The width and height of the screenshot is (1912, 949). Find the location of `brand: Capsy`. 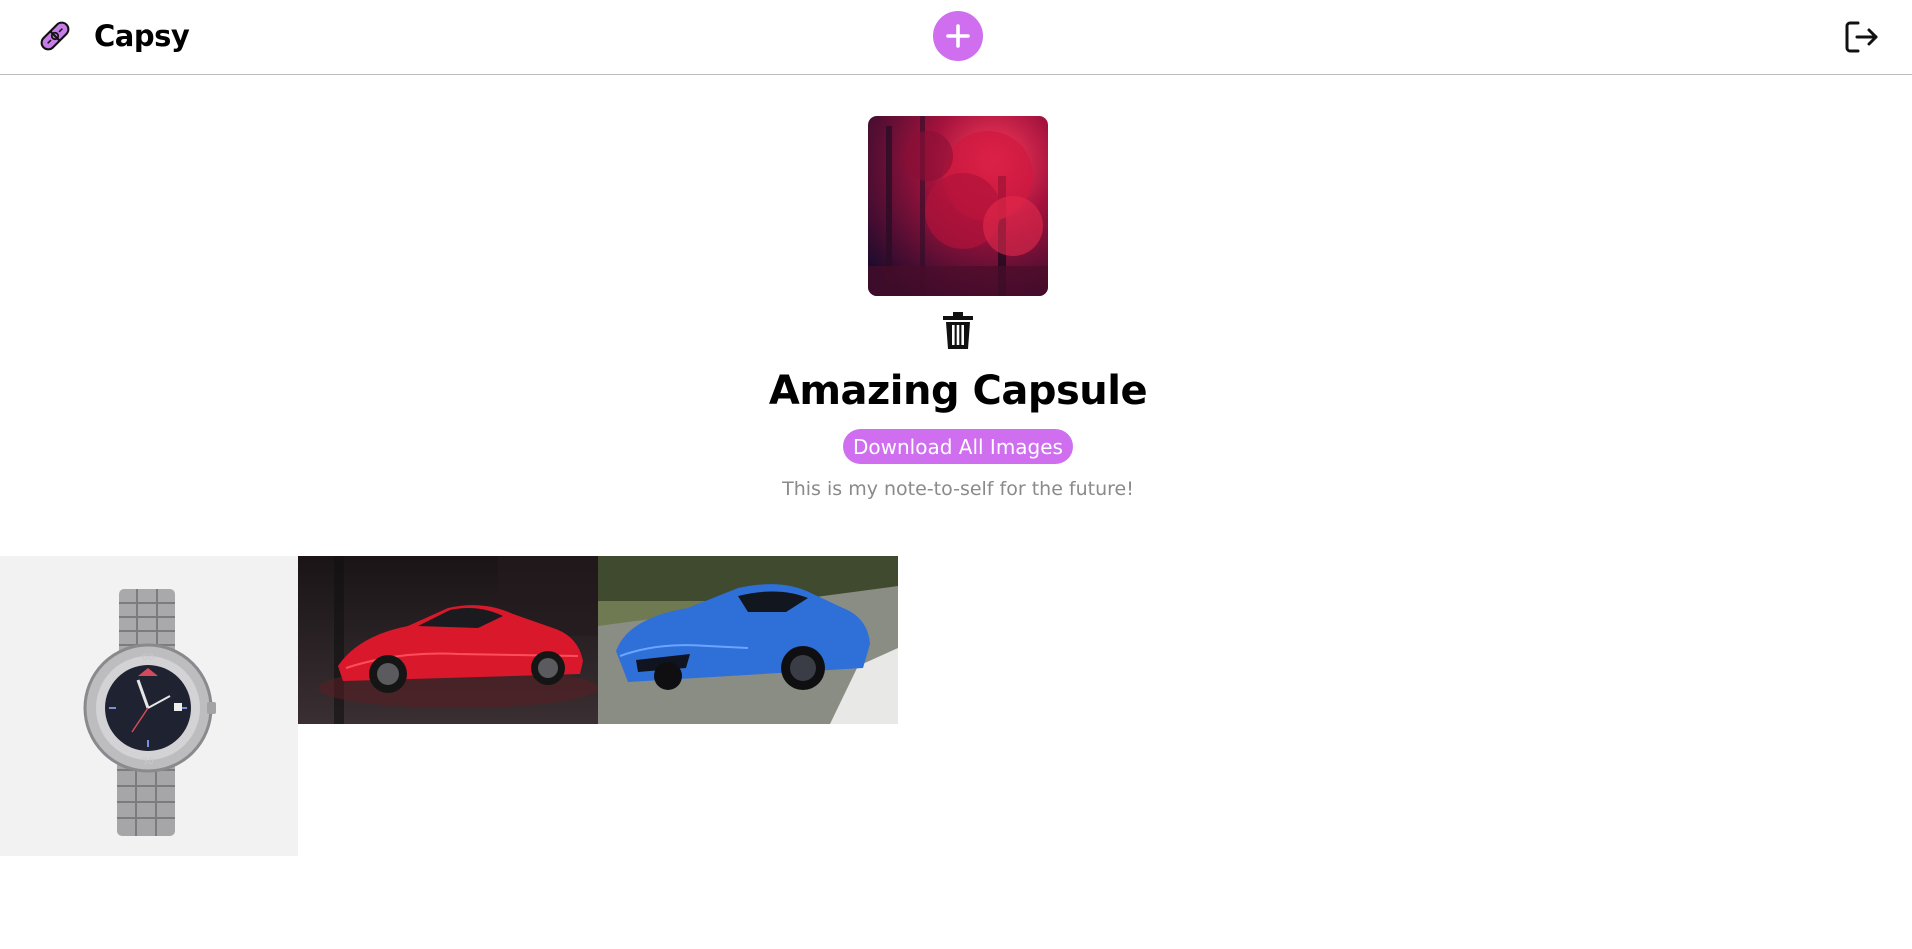

brand: Capsy is located at coordinates (113, 36).